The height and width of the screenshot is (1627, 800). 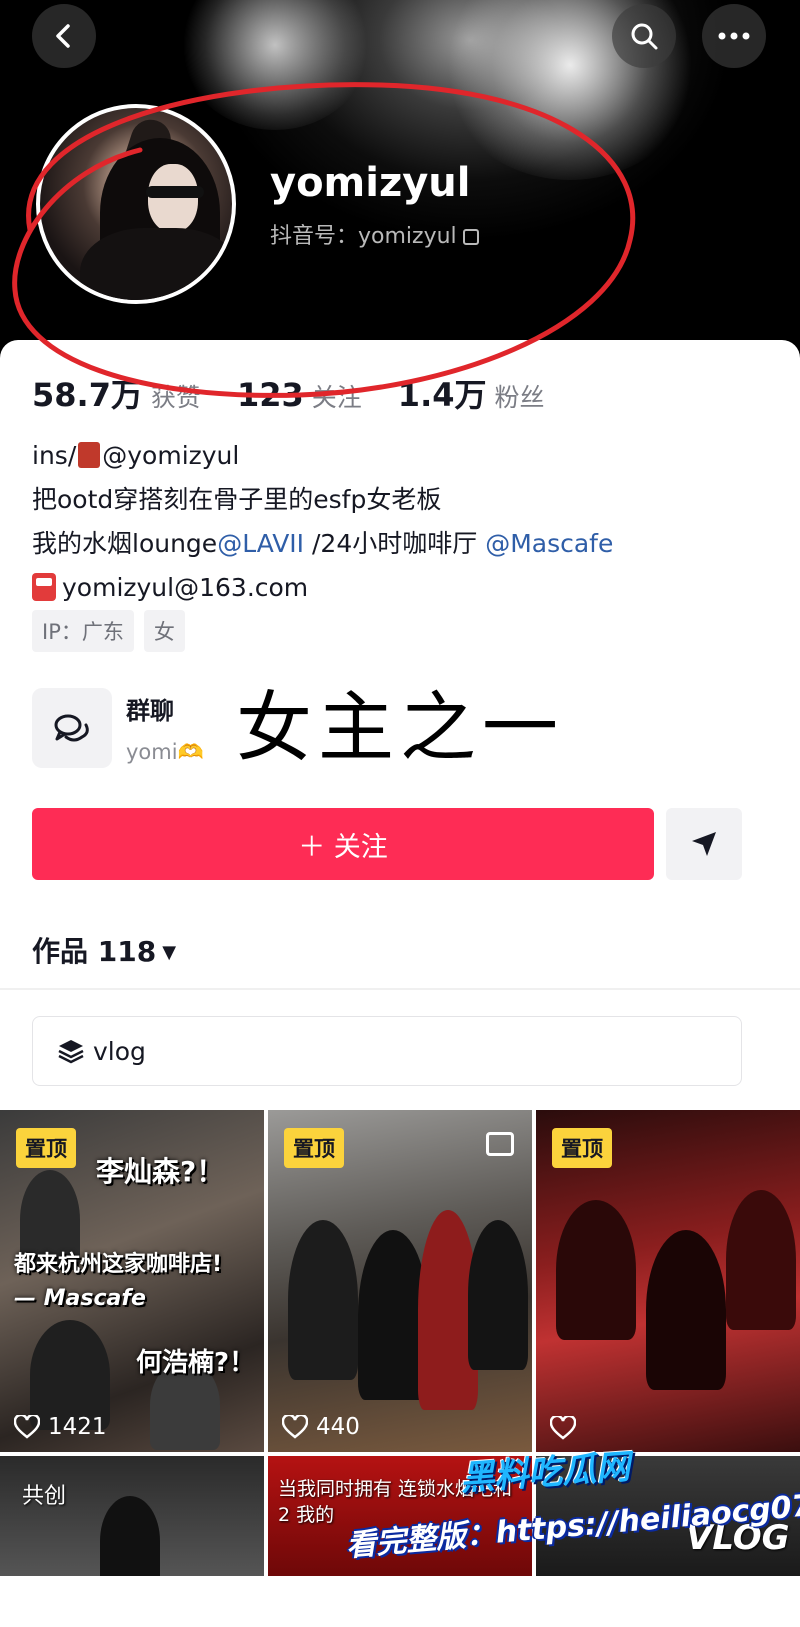 What do you see at coordinates (237, 499) in the screenshot?
I see `bio-line: 把ootd穿搭刻在骨子里的esfp女老板` at bounding box center [237, 499].